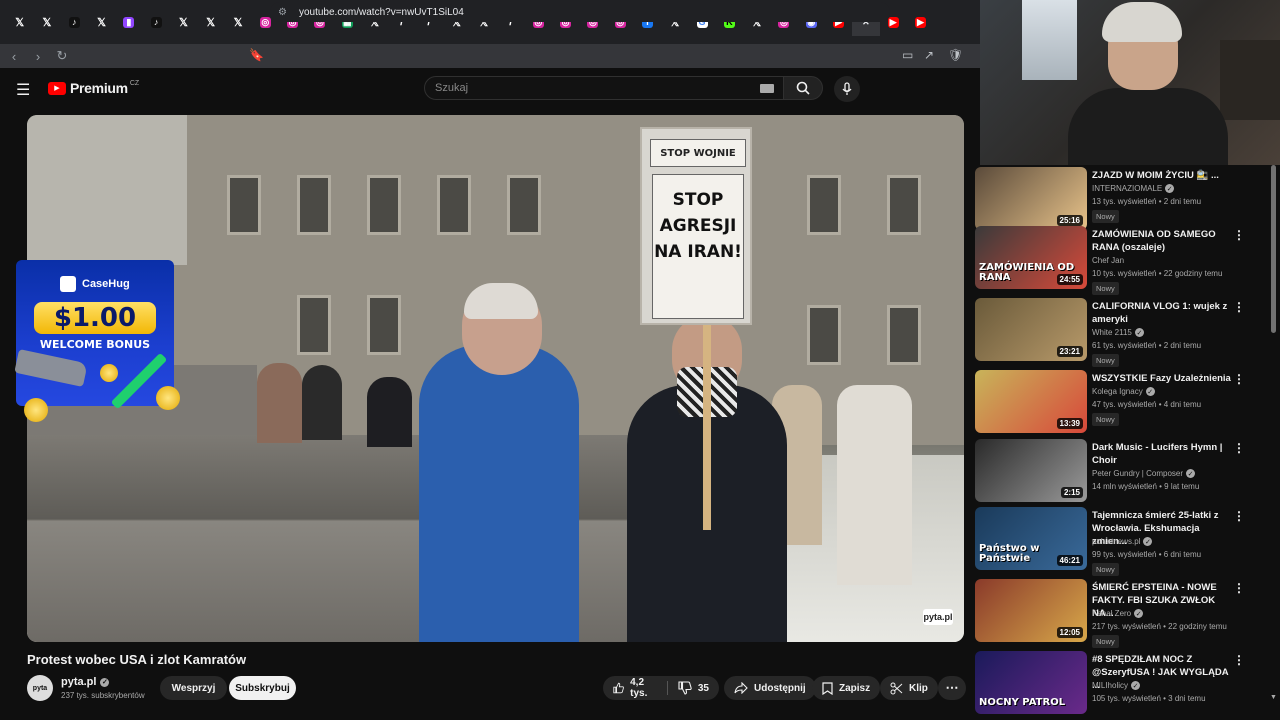 The width and height of the screenshot is (1280, 720). Describe the element at coordinates (693, 688) in the screenshot. I see `dislike-button: 35` at that location.